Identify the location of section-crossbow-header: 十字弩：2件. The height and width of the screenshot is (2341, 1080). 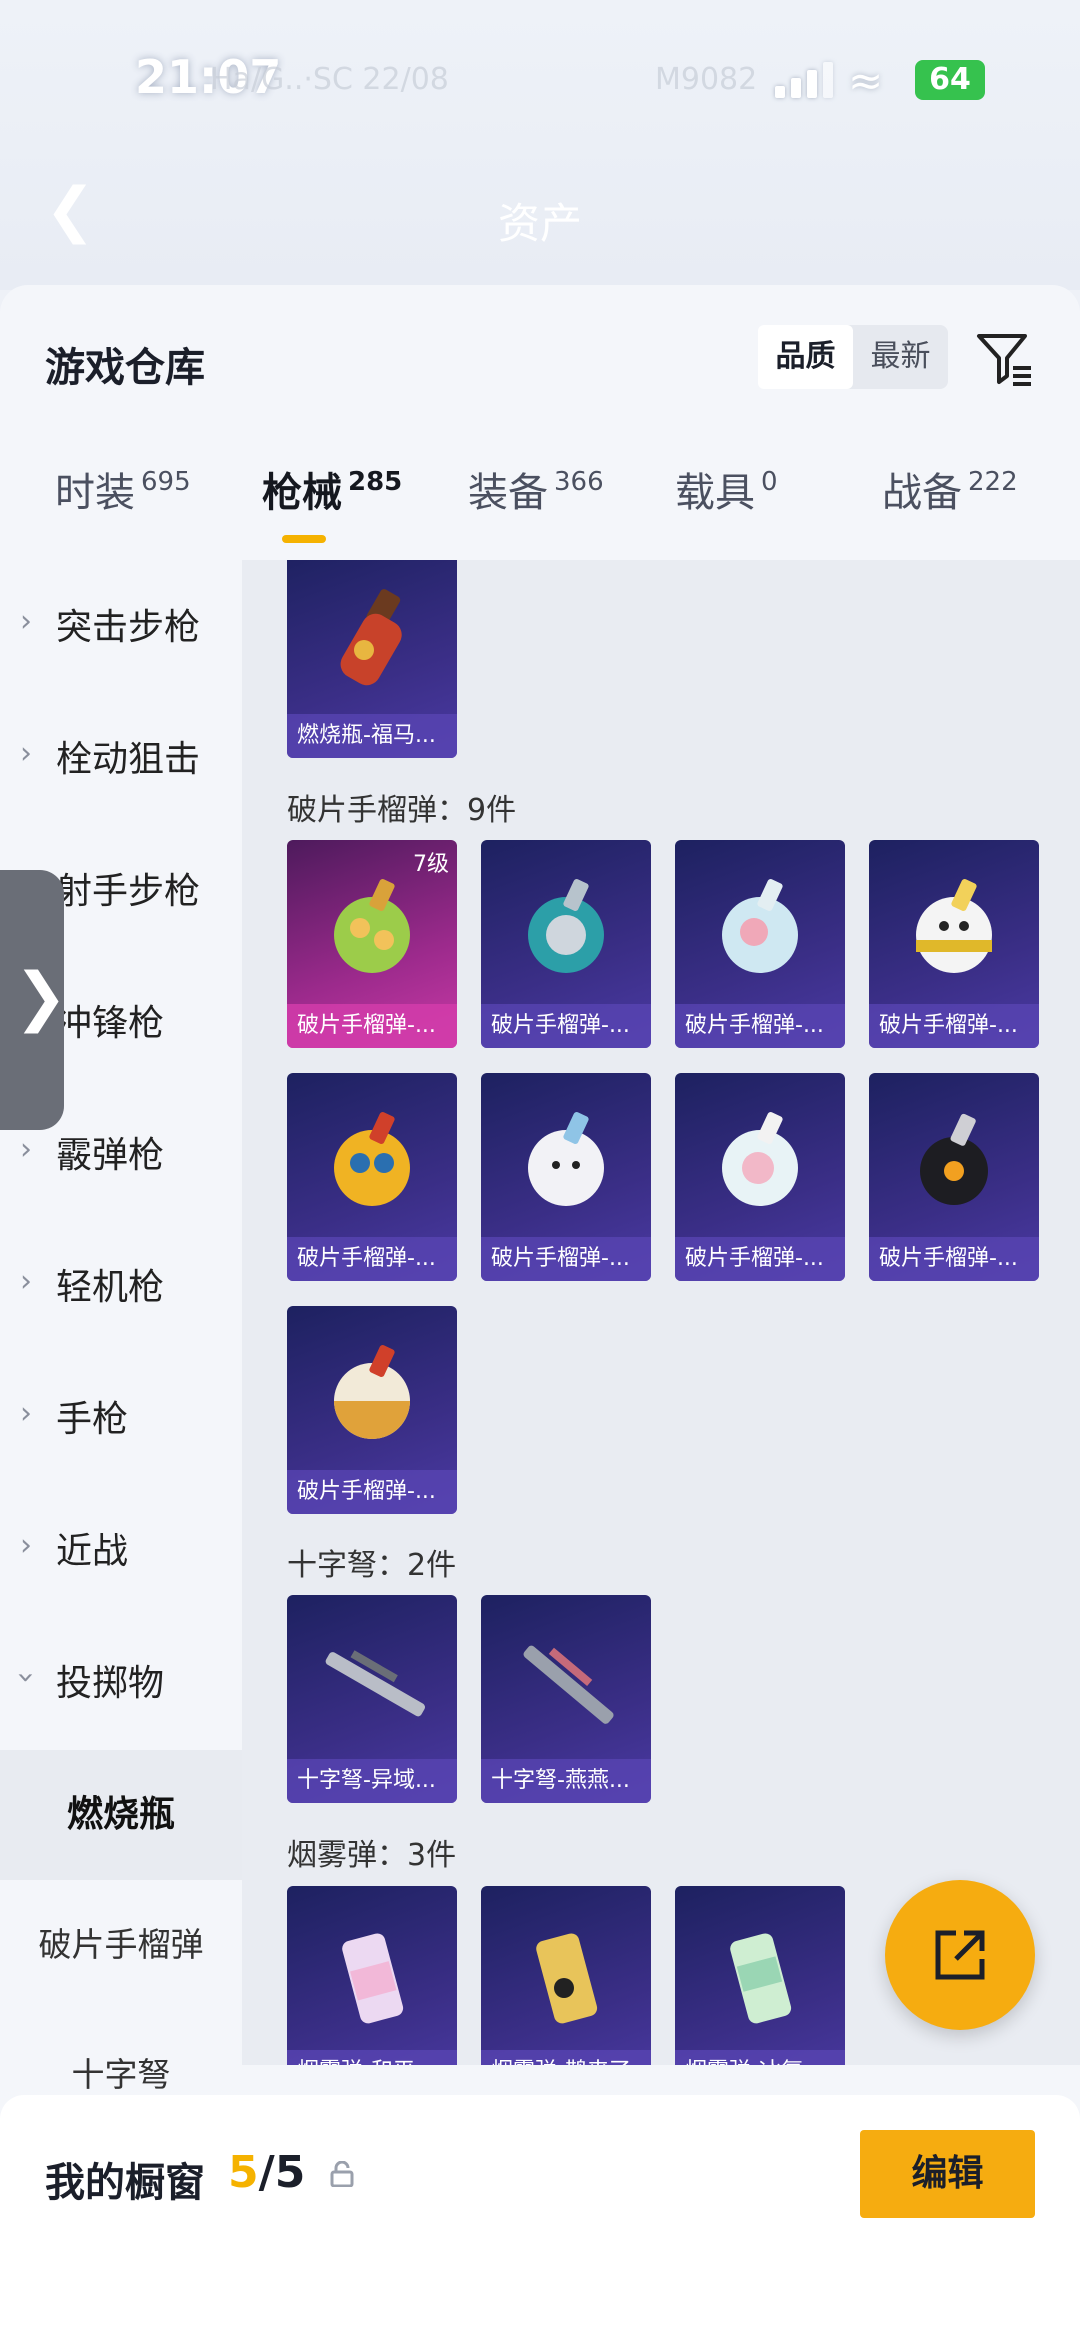
(372, 1565).